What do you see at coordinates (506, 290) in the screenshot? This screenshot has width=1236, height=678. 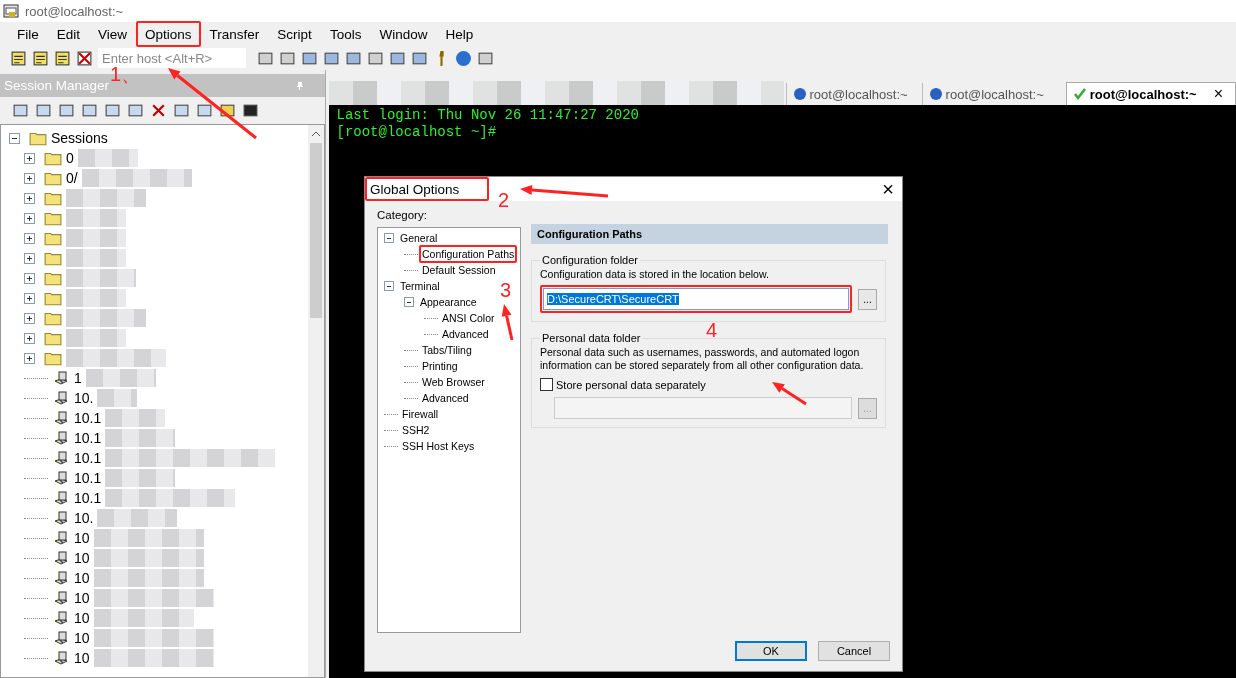 I see `step-number: 3` at bounding box center [506, 290].